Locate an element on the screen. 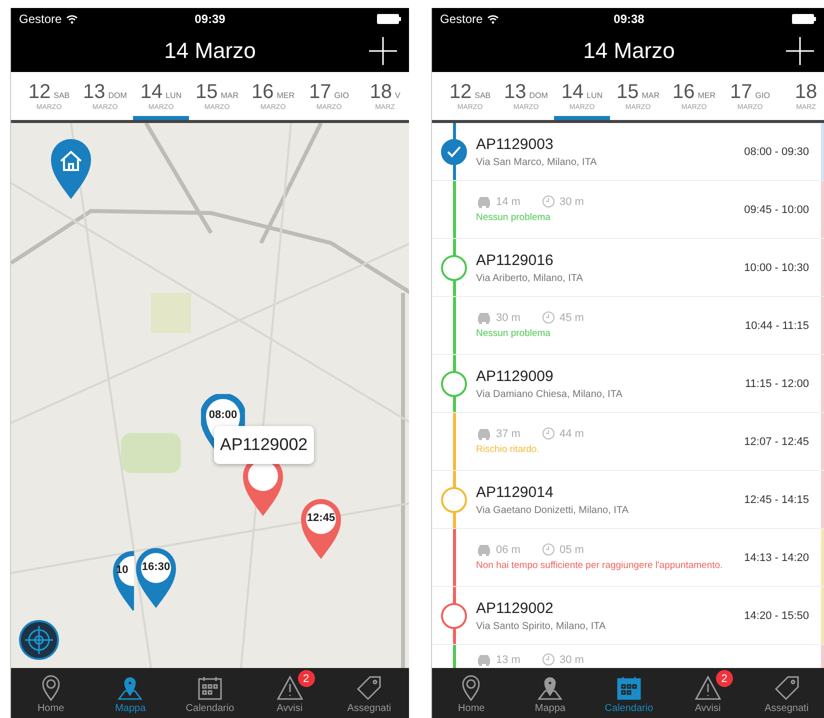 This screenshot has width=824, height=718. appointment-code: AP1129002 is located at coordinates (515, 608).